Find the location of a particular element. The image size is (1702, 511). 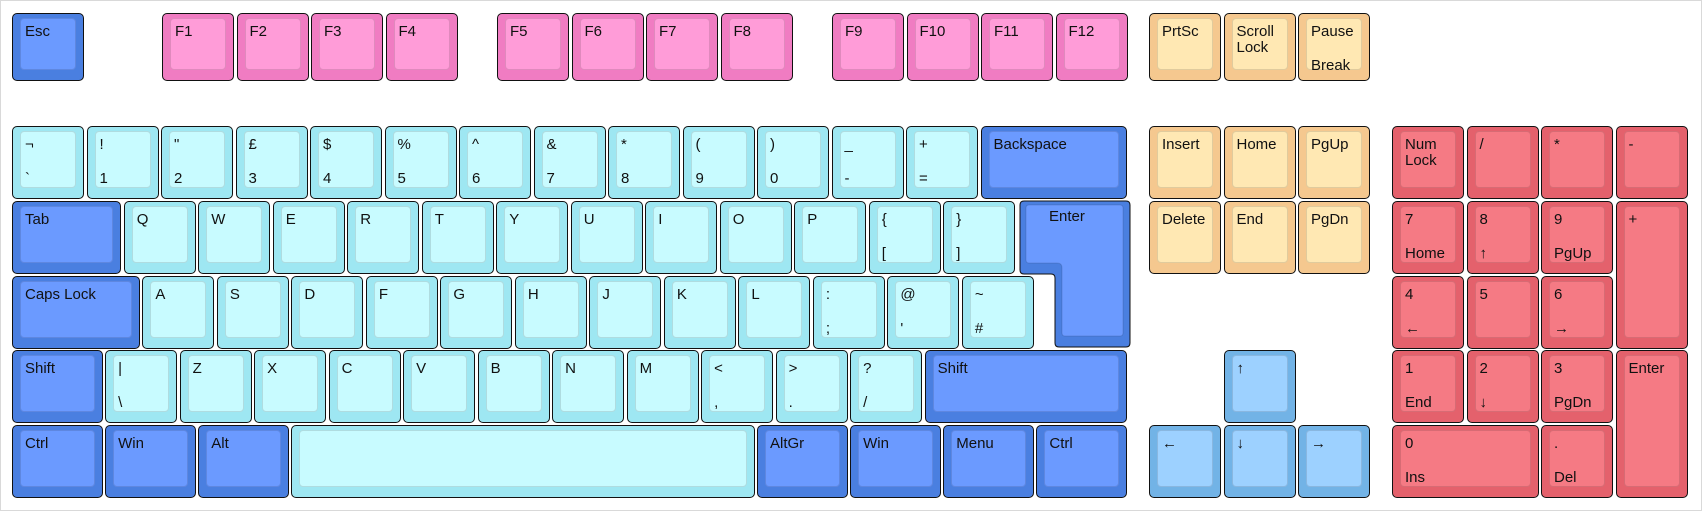

key-8: * 8 is located at coordinates (644, 162).